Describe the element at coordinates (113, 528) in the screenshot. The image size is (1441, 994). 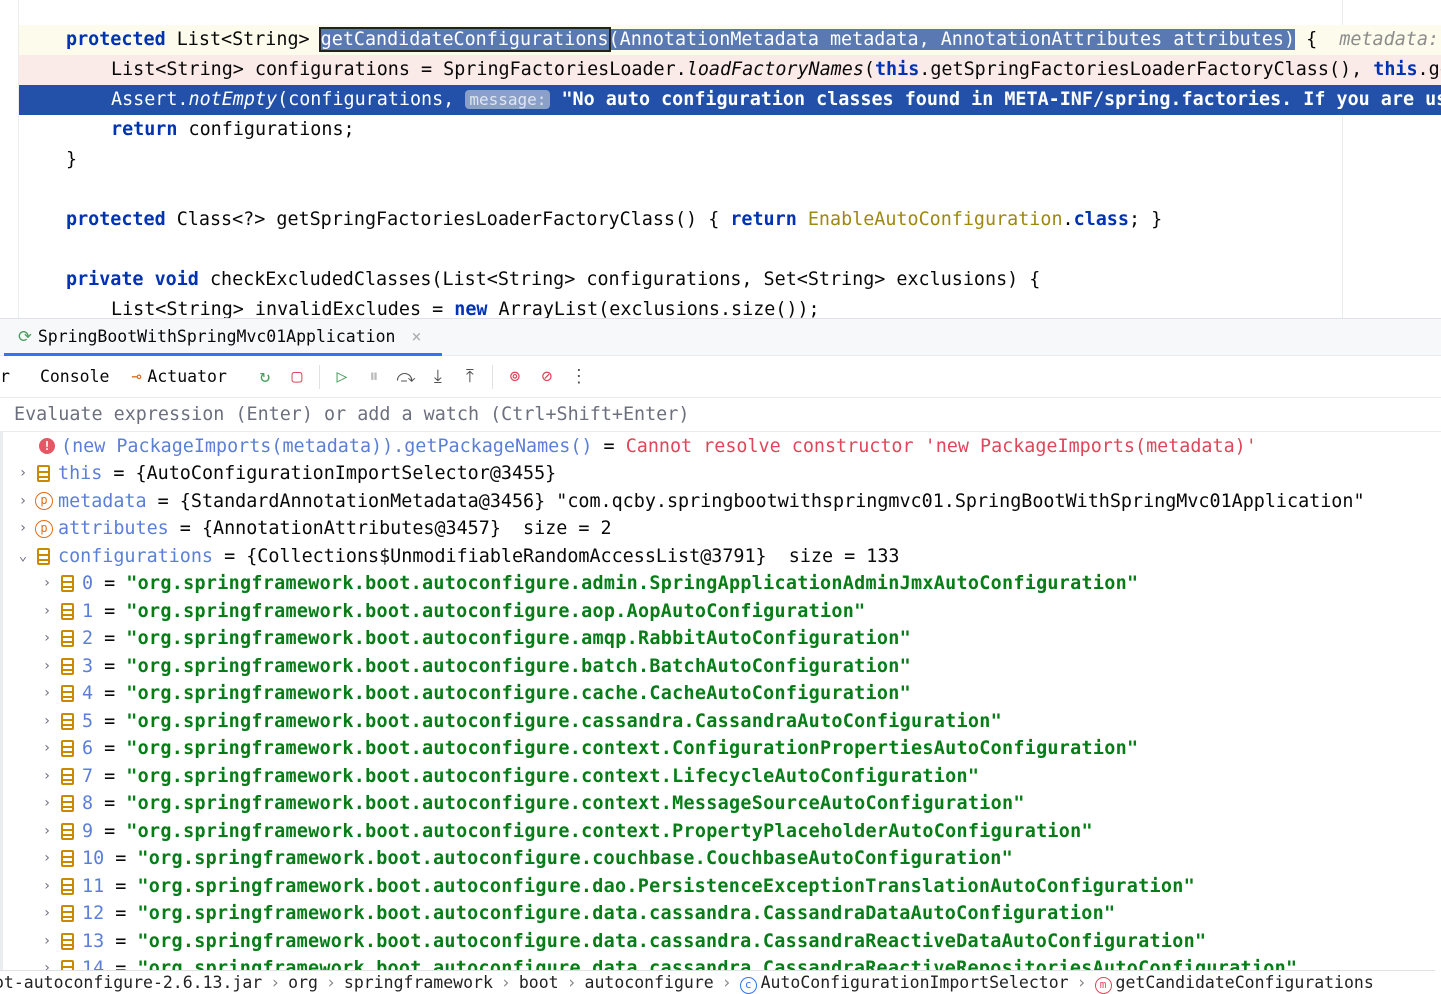
I see `variable-name: attributes` at that location.